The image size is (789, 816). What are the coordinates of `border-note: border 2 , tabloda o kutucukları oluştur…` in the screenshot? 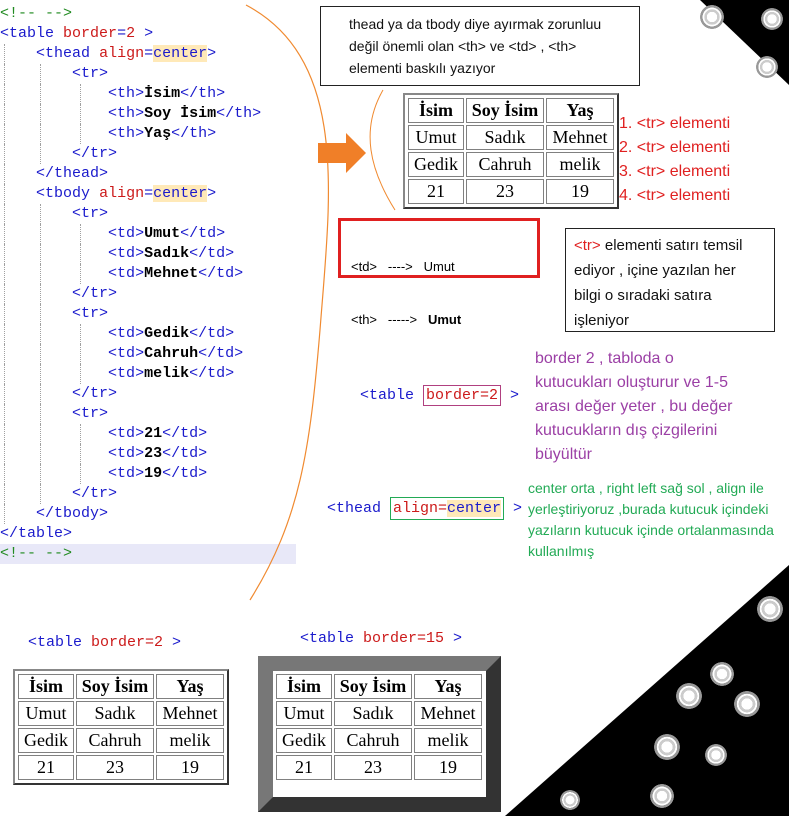 It's located at (634, 406).